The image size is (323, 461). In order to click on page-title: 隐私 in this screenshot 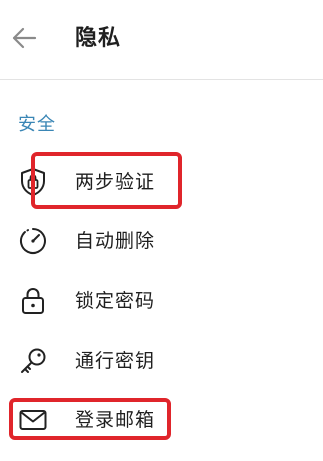, I will do `click(98, 38)`.